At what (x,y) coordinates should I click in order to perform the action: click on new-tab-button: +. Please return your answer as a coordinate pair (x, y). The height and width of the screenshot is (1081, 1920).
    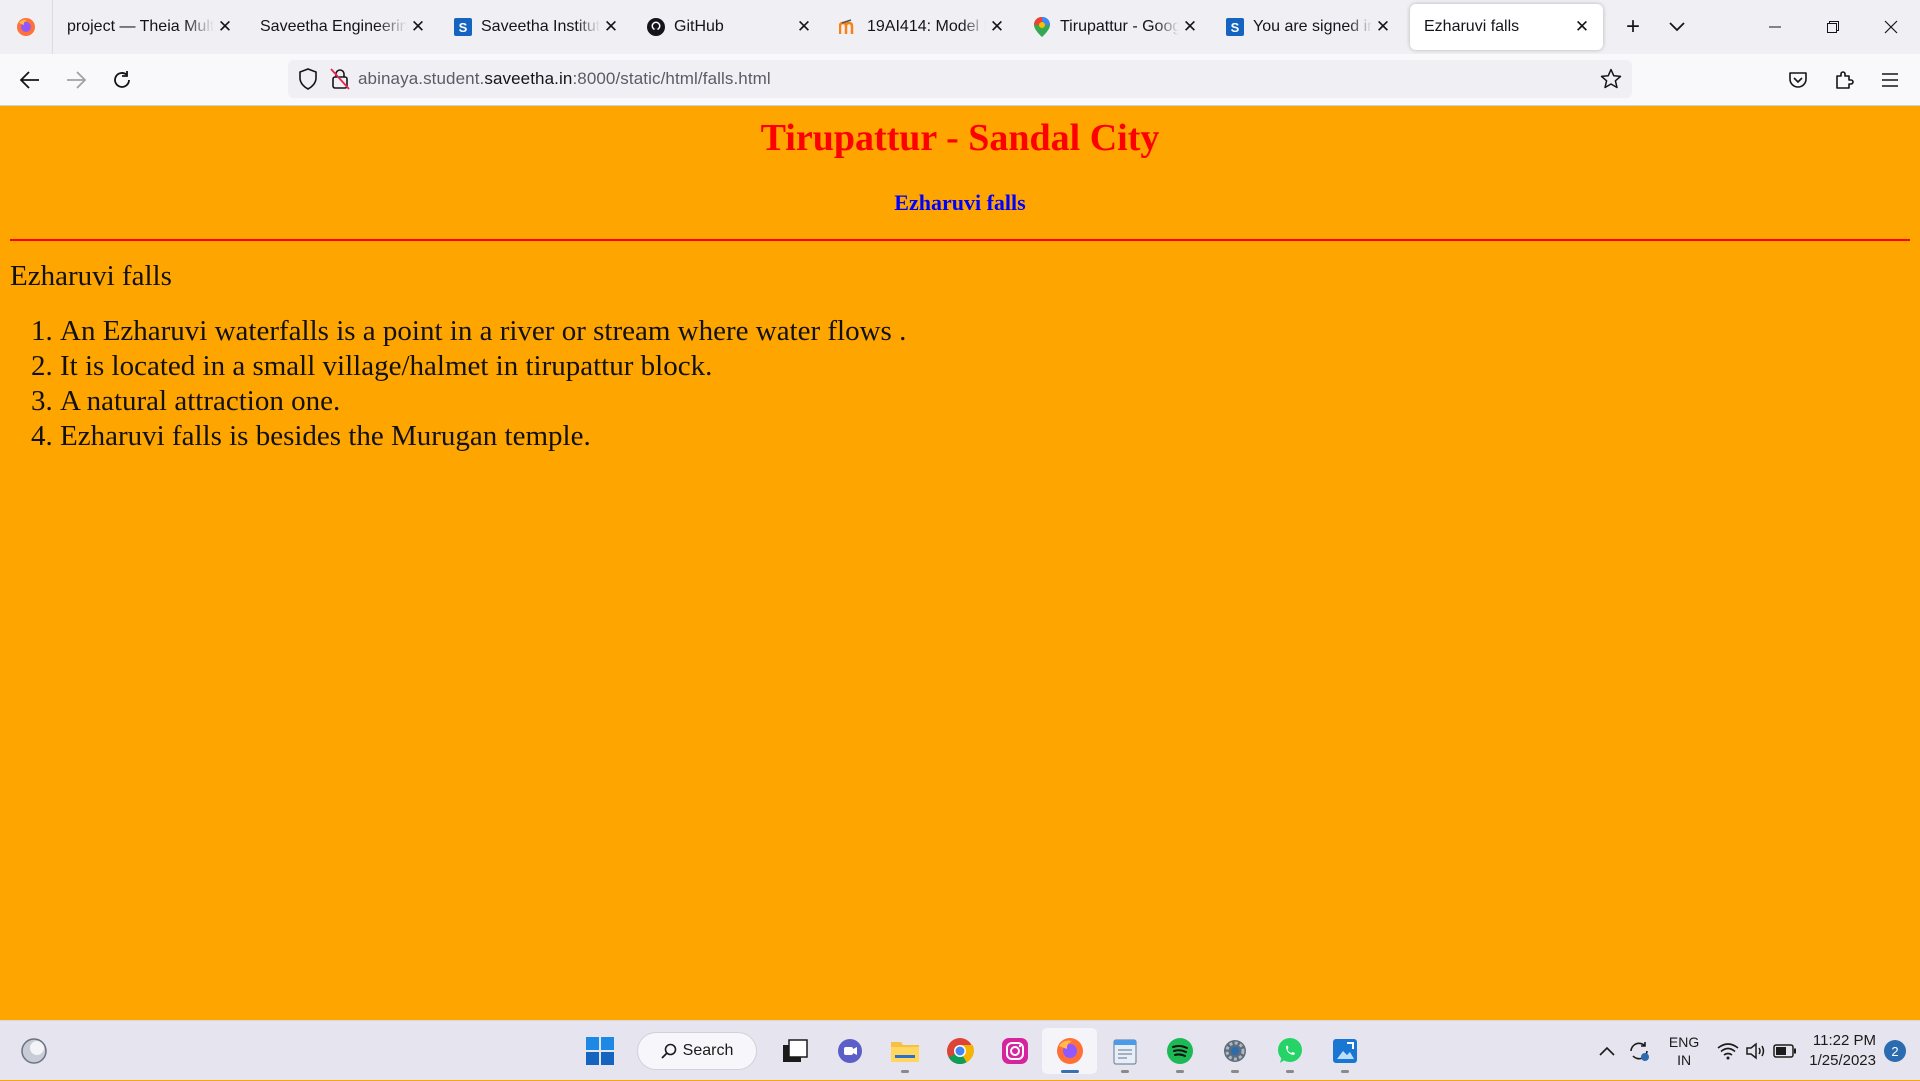
    Looking at the image, I should click on (1633, 27).